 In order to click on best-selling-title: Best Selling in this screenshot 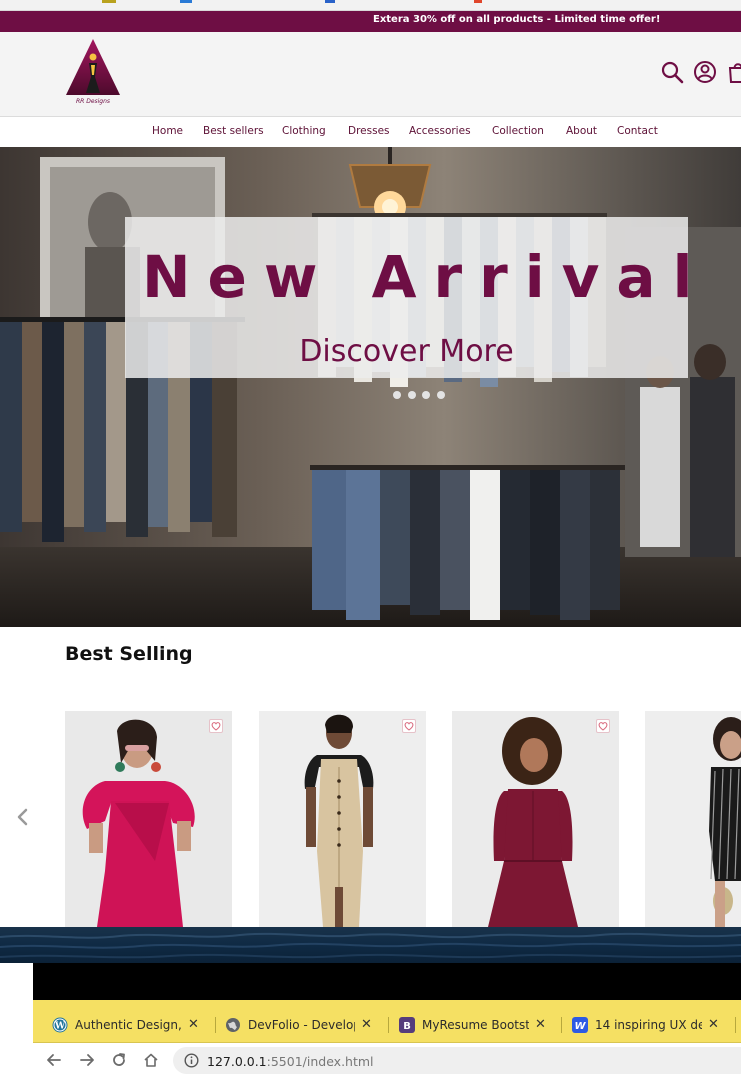, I will do `click(129, 654)`.